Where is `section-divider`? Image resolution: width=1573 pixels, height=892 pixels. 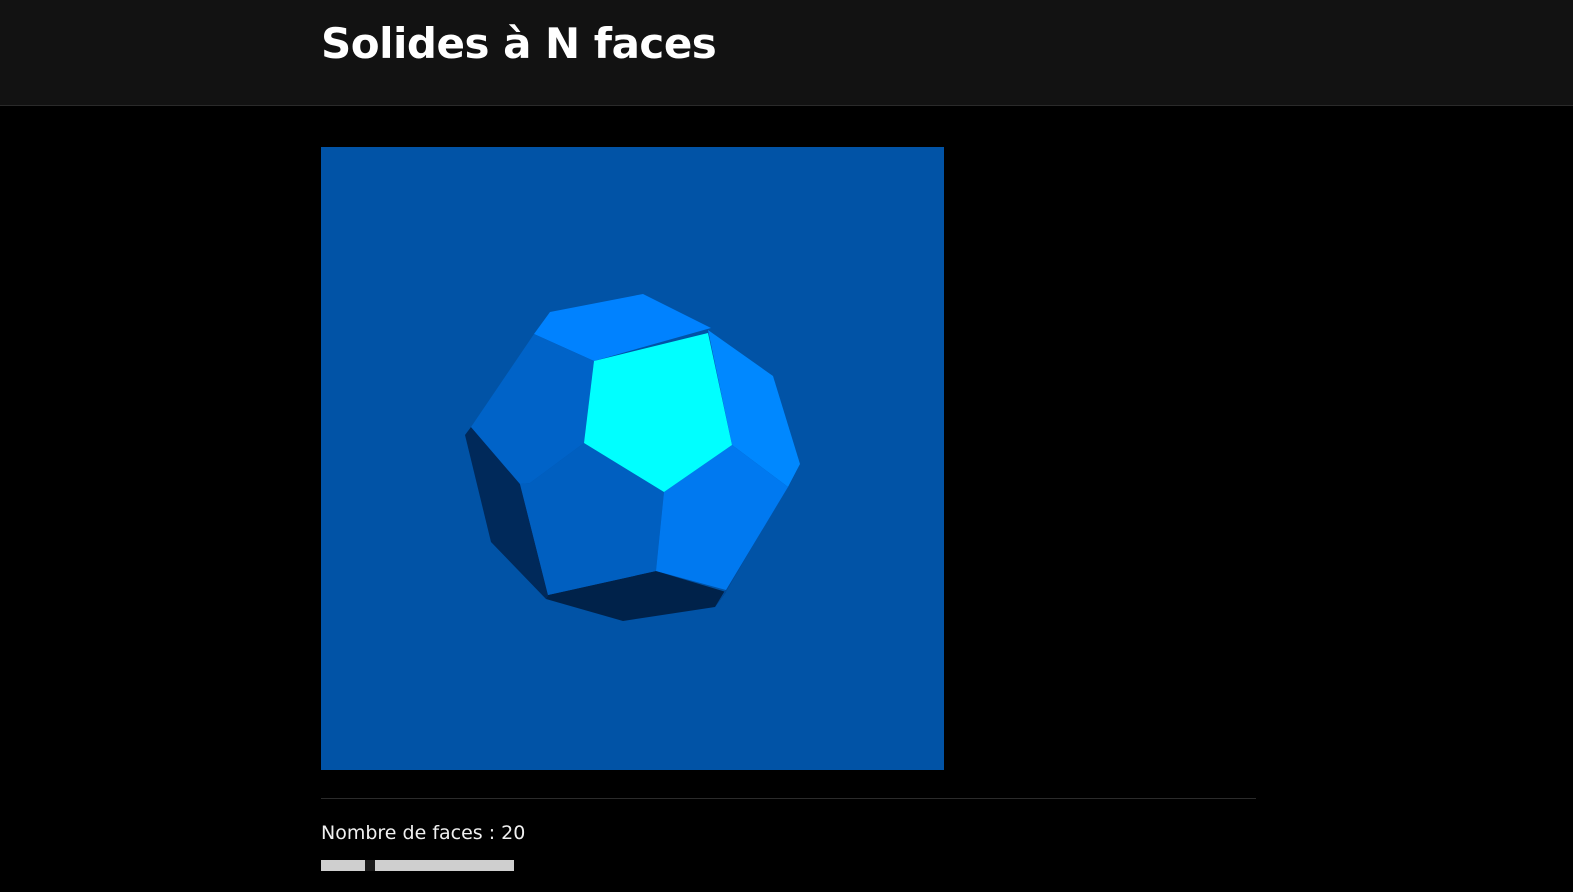 section-divider is located at coordinates (788, 798).